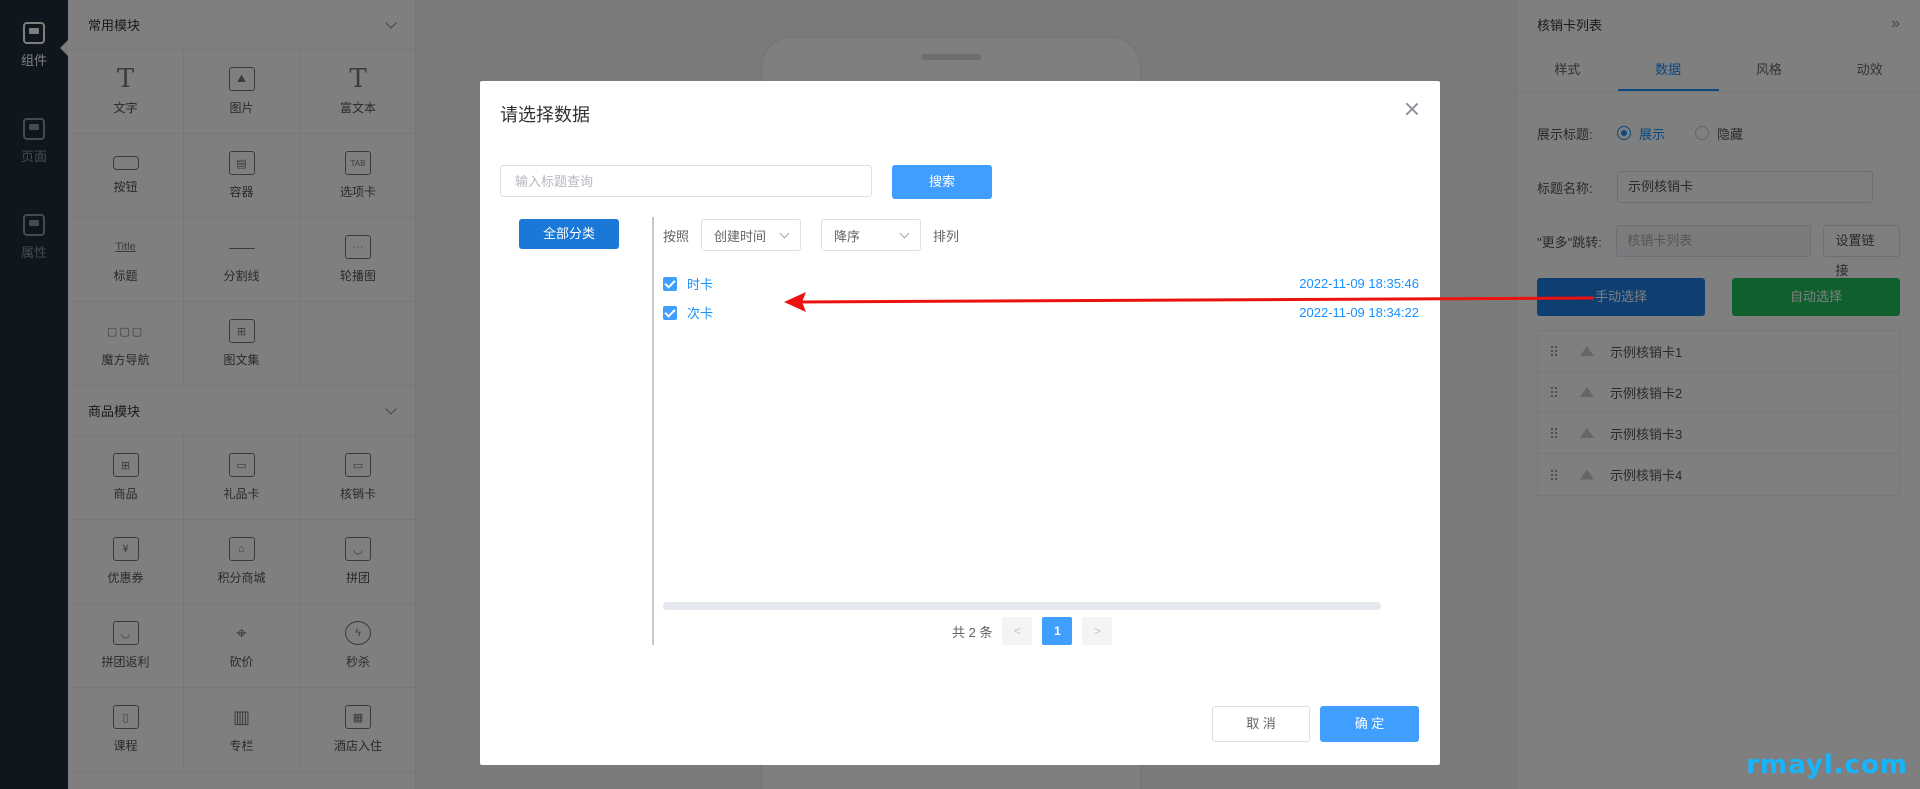  Describe the element at coordinates (1057, 631) in the screenshot. I see `page-number: 1` at that location.